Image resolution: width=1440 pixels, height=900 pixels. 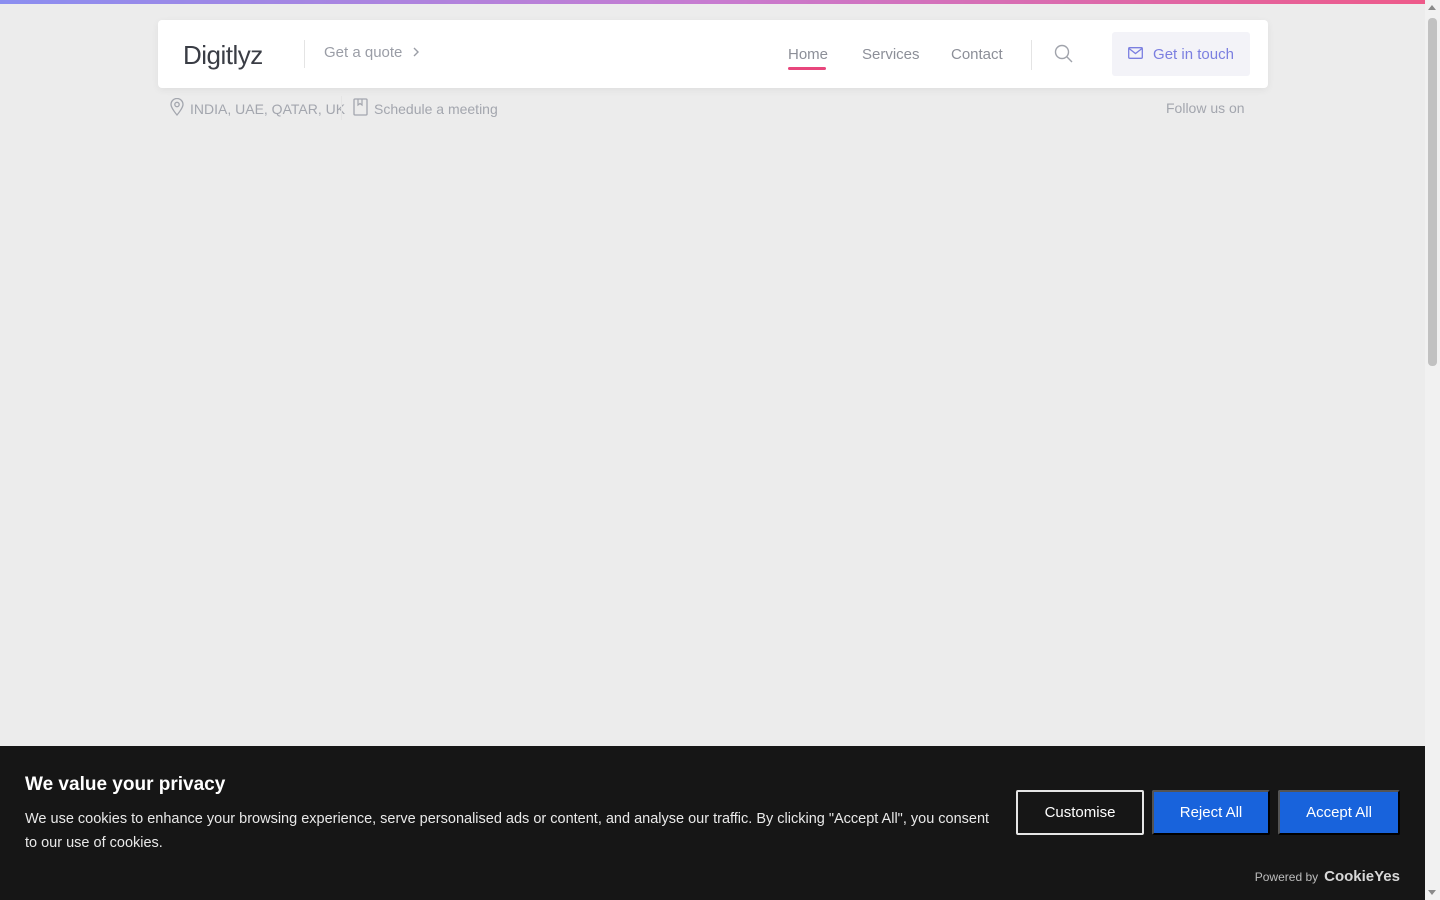 I want to click on scroll-down-arrow, so click(x=1432, y=892).